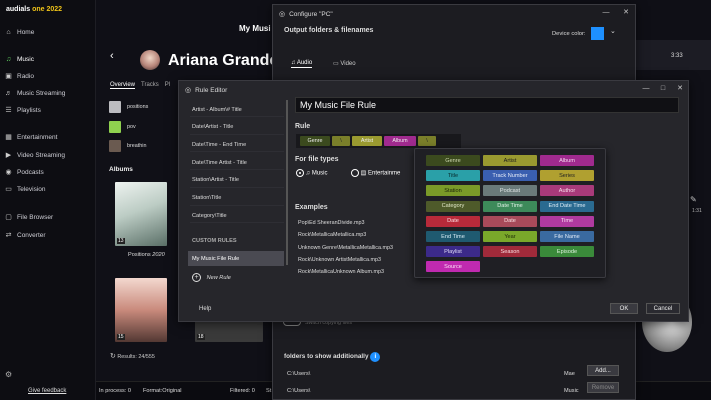 The width and height of the screenshot is (711, 400). What do you see at coordinates (48, 32) in the screenshot?
I see `sidebar-item-home: ⌂ Home` at bounding box center [48, 32].